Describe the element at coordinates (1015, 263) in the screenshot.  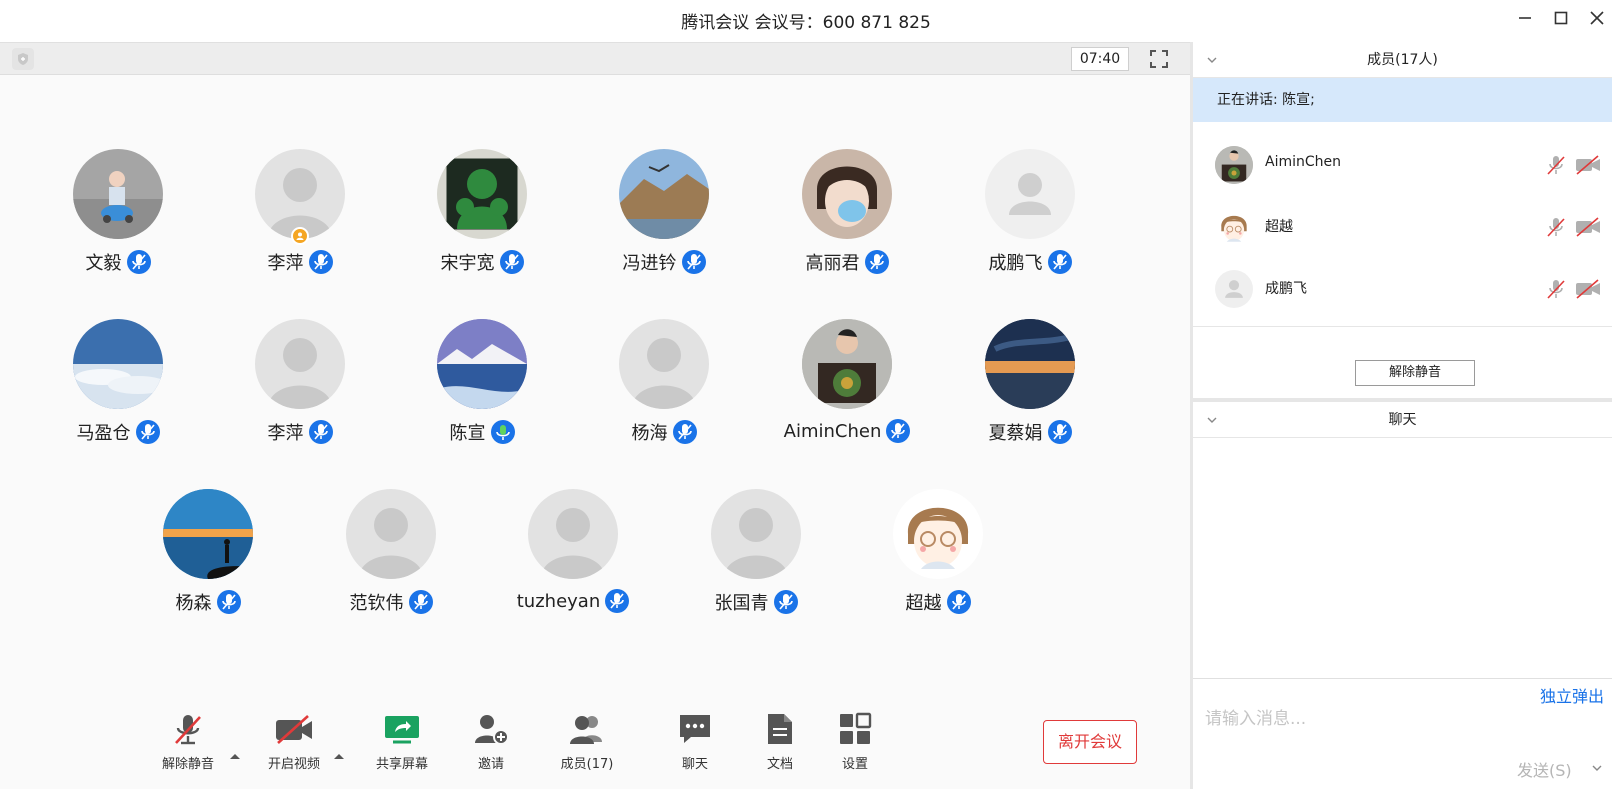
I see `participant-name: 成鹏飞` at that location.